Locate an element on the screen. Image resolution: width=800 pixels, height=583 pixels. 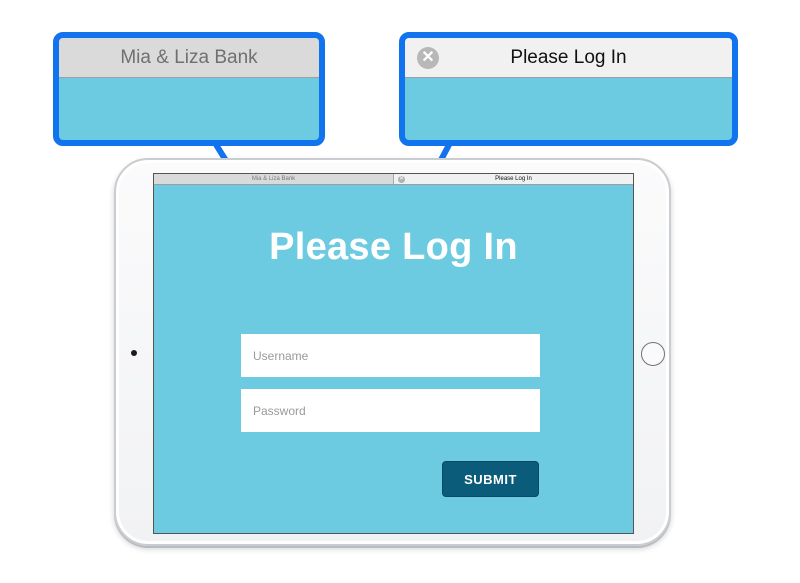
tab-bank: Mia & Liza Bank is located at coordinates (274, 179).